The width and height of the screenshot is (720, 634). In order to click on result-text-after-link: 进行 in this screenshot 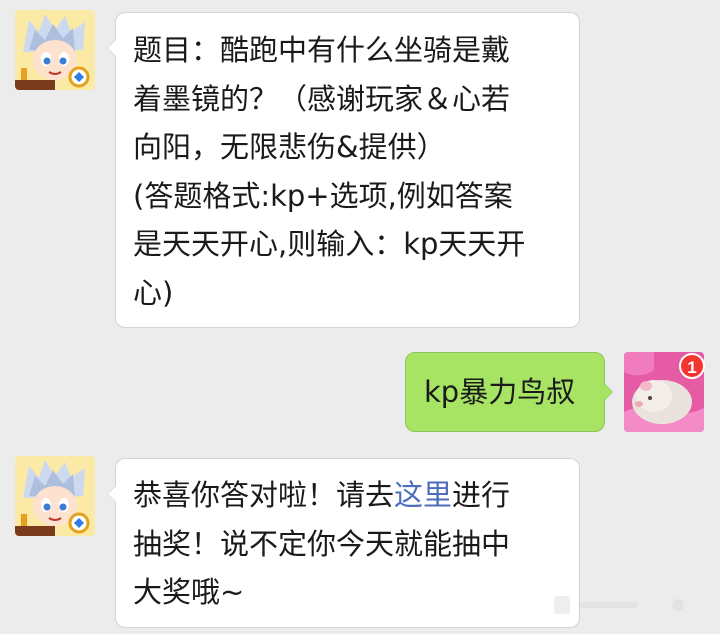, I will do `click(481, 495)`.